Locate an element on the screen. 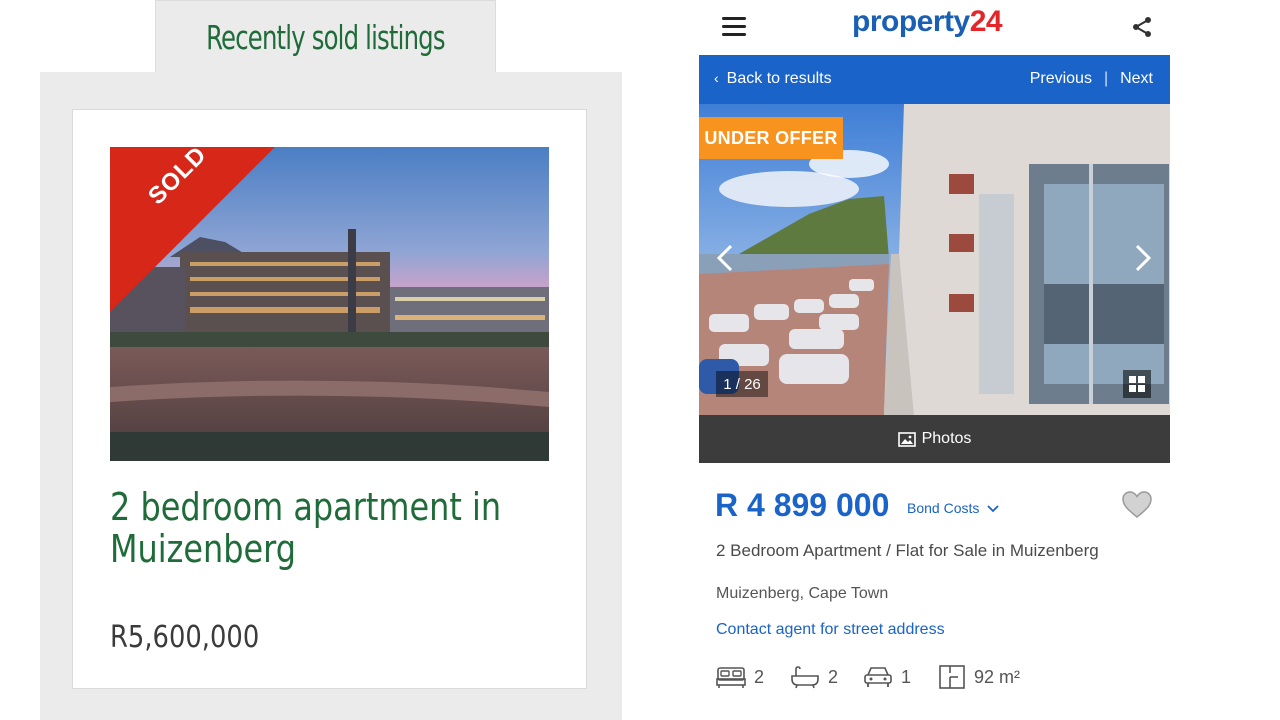  photo-counter: 1 / 26 is located at coordinates (742, 384).